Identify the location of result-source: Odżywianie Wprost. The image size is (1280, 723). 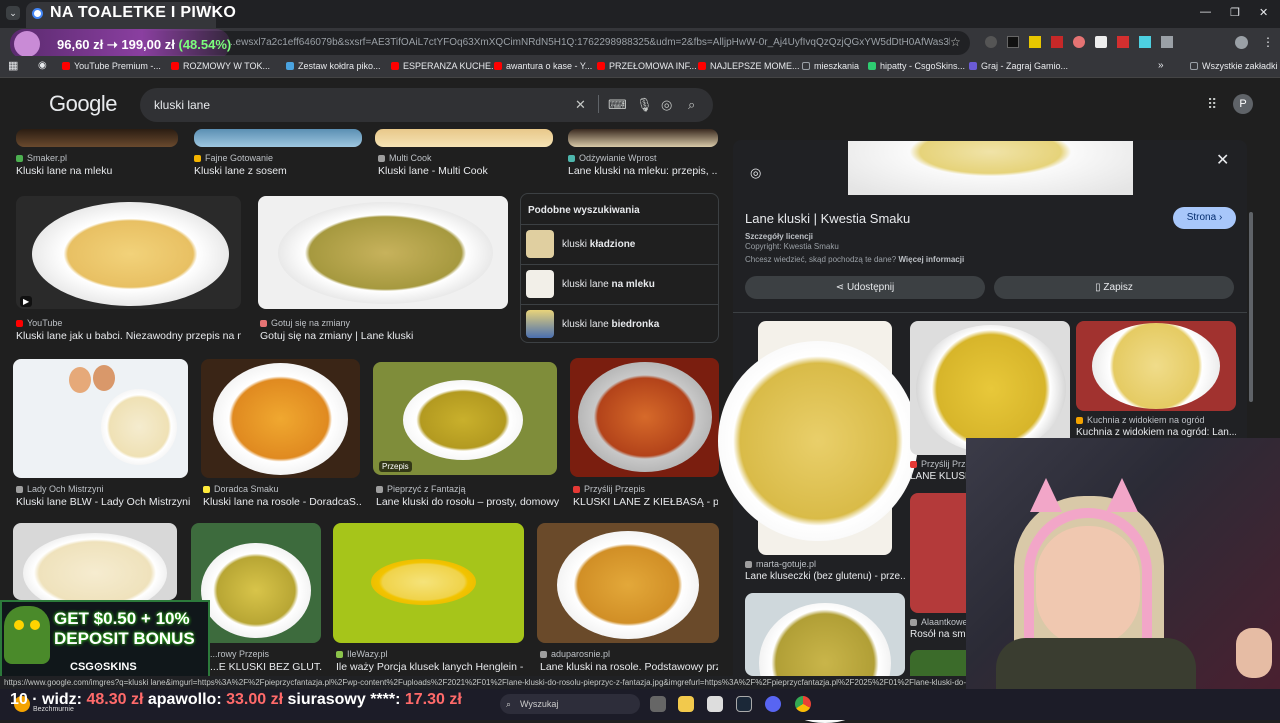
(612, 158).